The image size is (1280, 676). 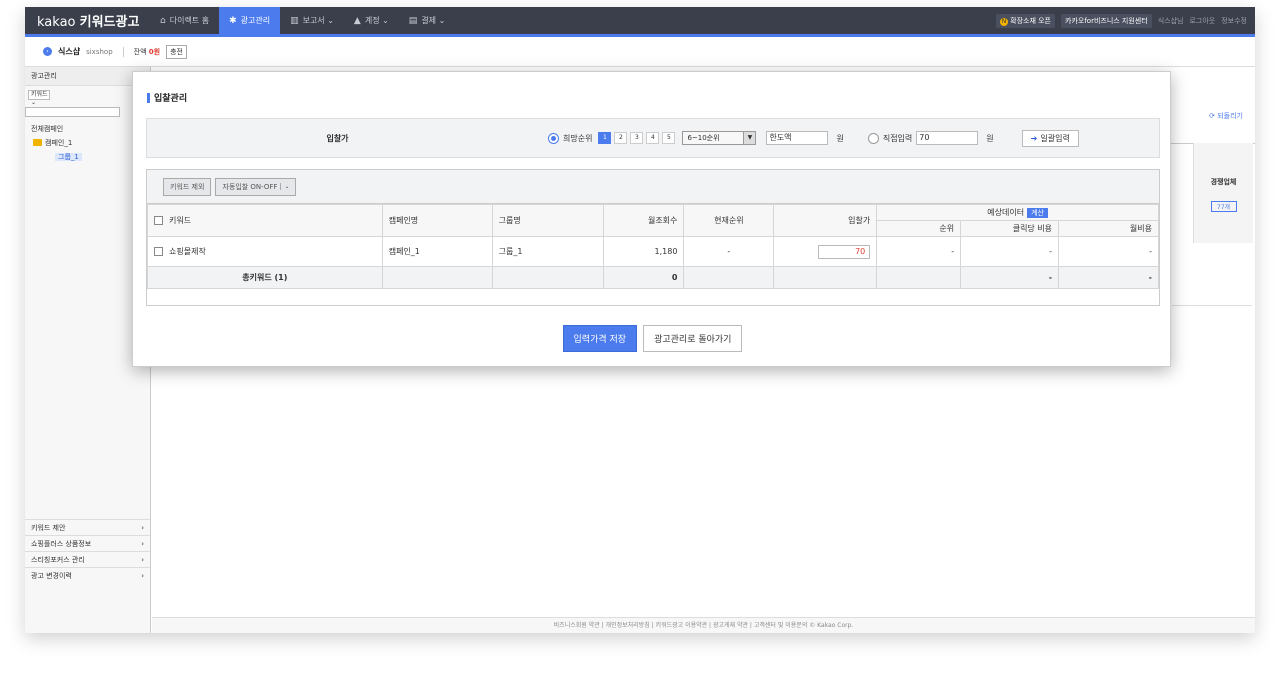 I want to click on competitor-header: 경쟁업체, so click(x=1223, y=182).